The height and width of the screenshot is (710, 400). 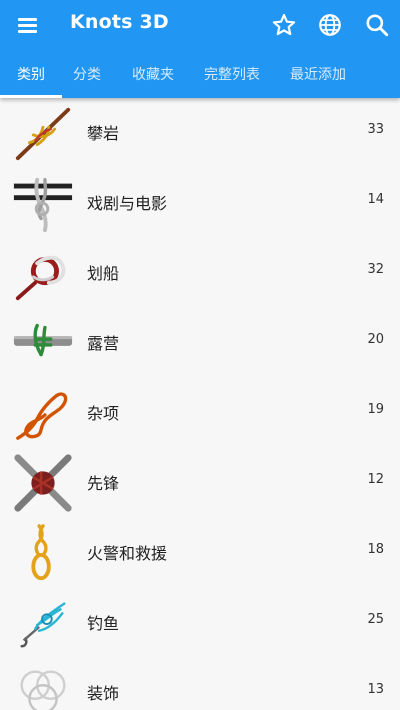 I want to click on tab-bar: 类别 分类 收藏夹 完整列表 最近添加, so click(x=200, y=74).